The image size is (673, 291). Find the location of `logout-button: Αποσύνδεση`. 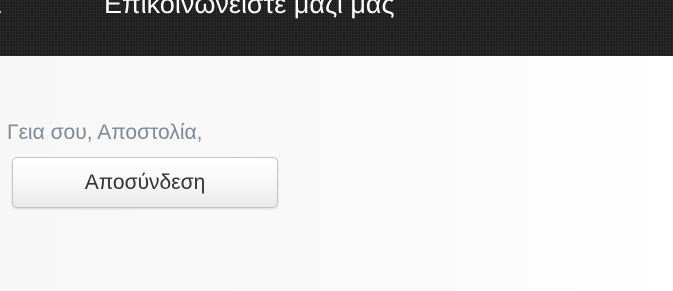

logout-button: Αποσύνδεση is located at coordinates (145, 182).